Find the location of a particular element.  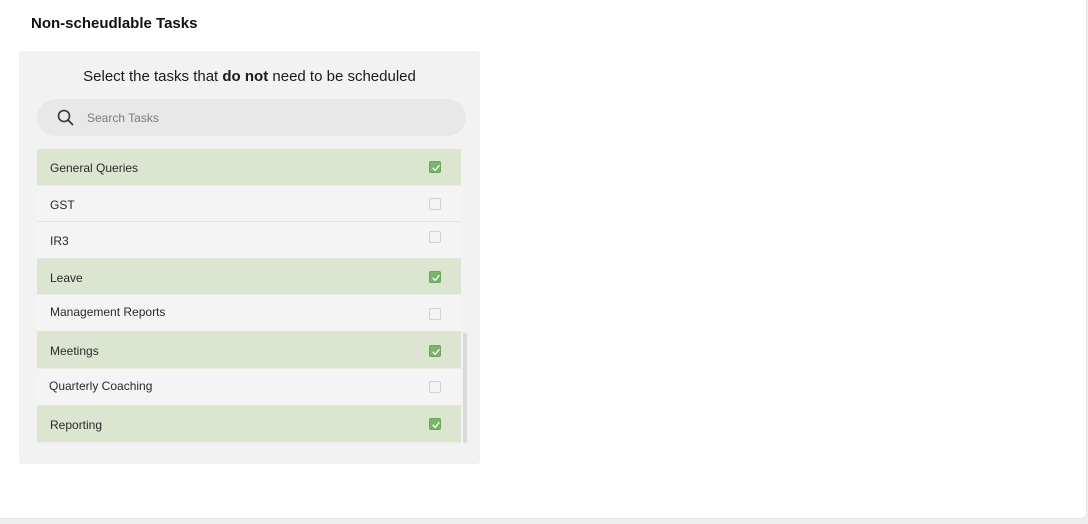

instruction-suffix: need to be scheduled is located at coordinates (342, 76).